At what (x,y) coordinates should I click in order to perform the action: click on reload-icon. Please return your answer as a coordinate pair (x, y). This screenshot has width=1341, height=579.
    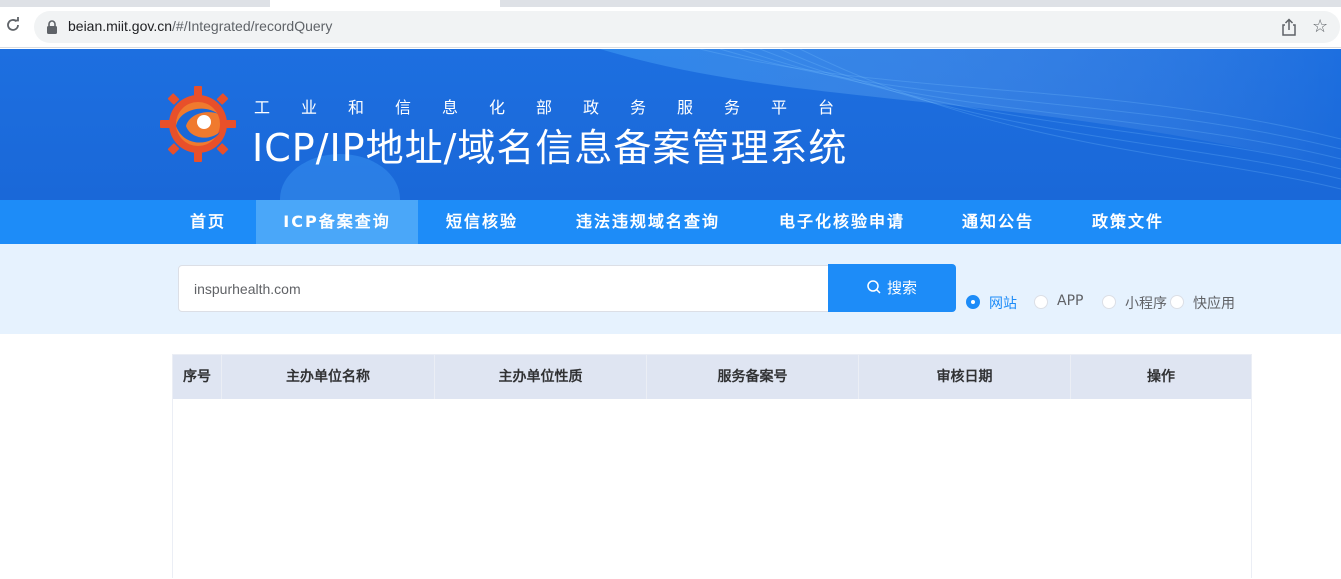
    Looking at the image, I should click on (13, 25).